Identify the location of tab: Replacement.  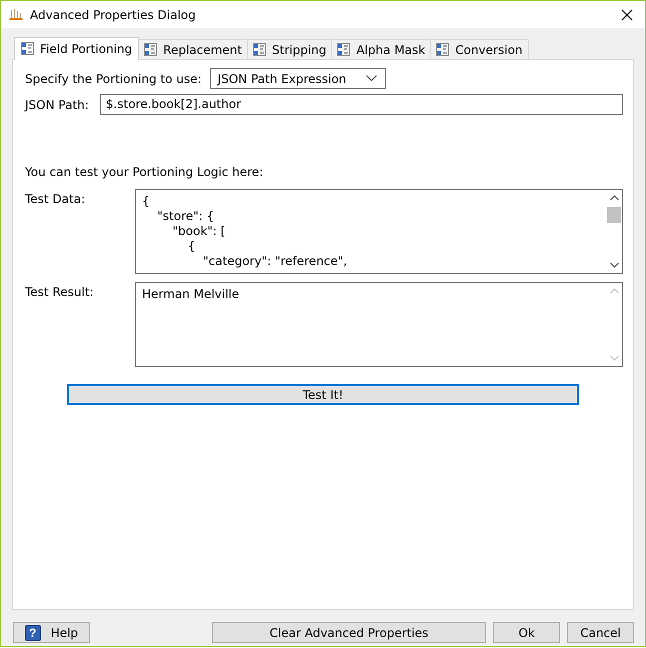
(193, 49).